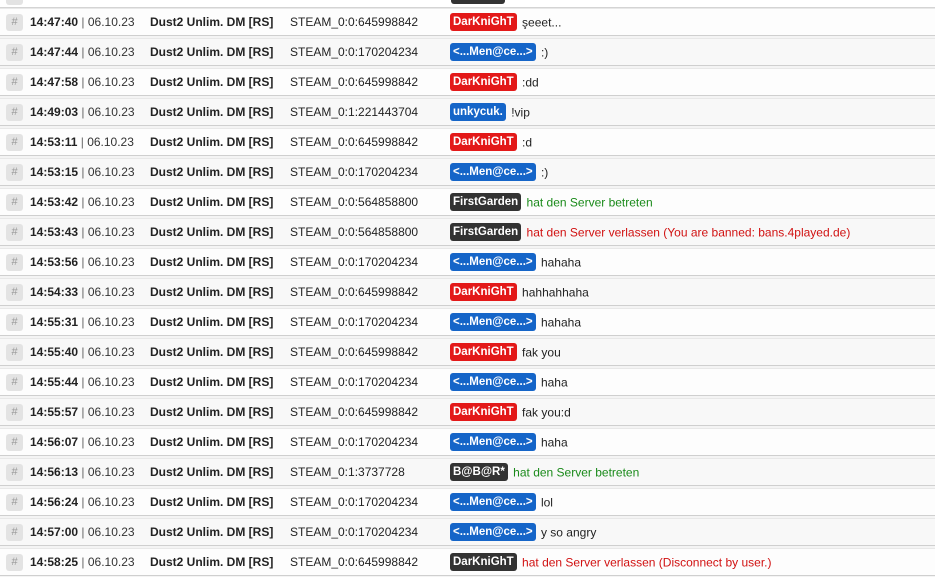 This screenshot has width=935, height=577. Describe the element at coordinates (530, 82) in the screenshot. I see `message-text: :dd` at that location.